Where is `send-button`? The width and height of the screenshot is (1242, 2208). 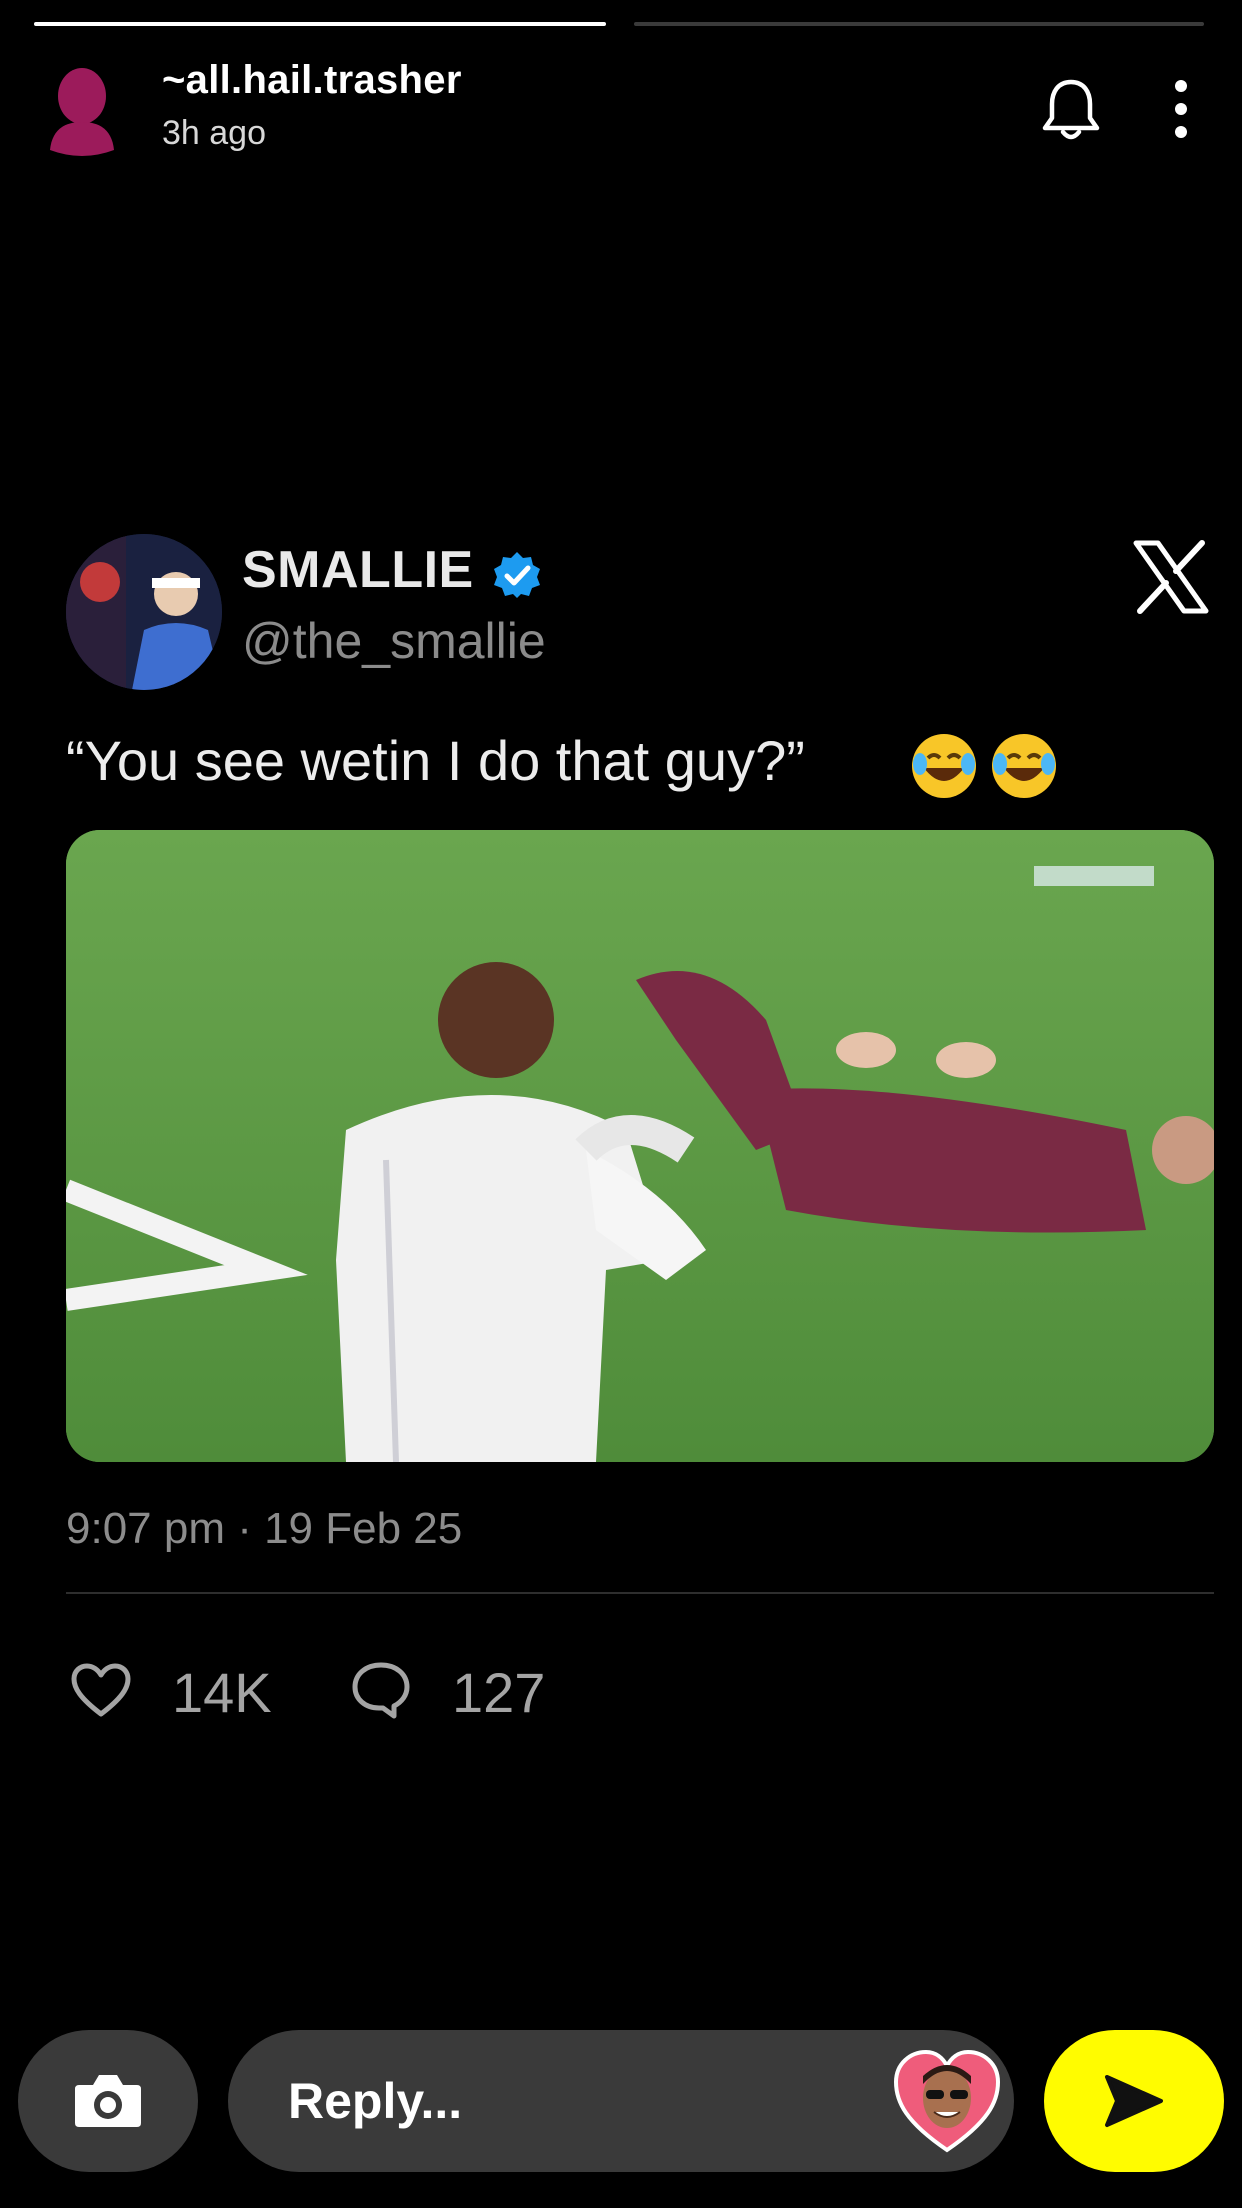
send-button is located at coordinates (1134, 2101).